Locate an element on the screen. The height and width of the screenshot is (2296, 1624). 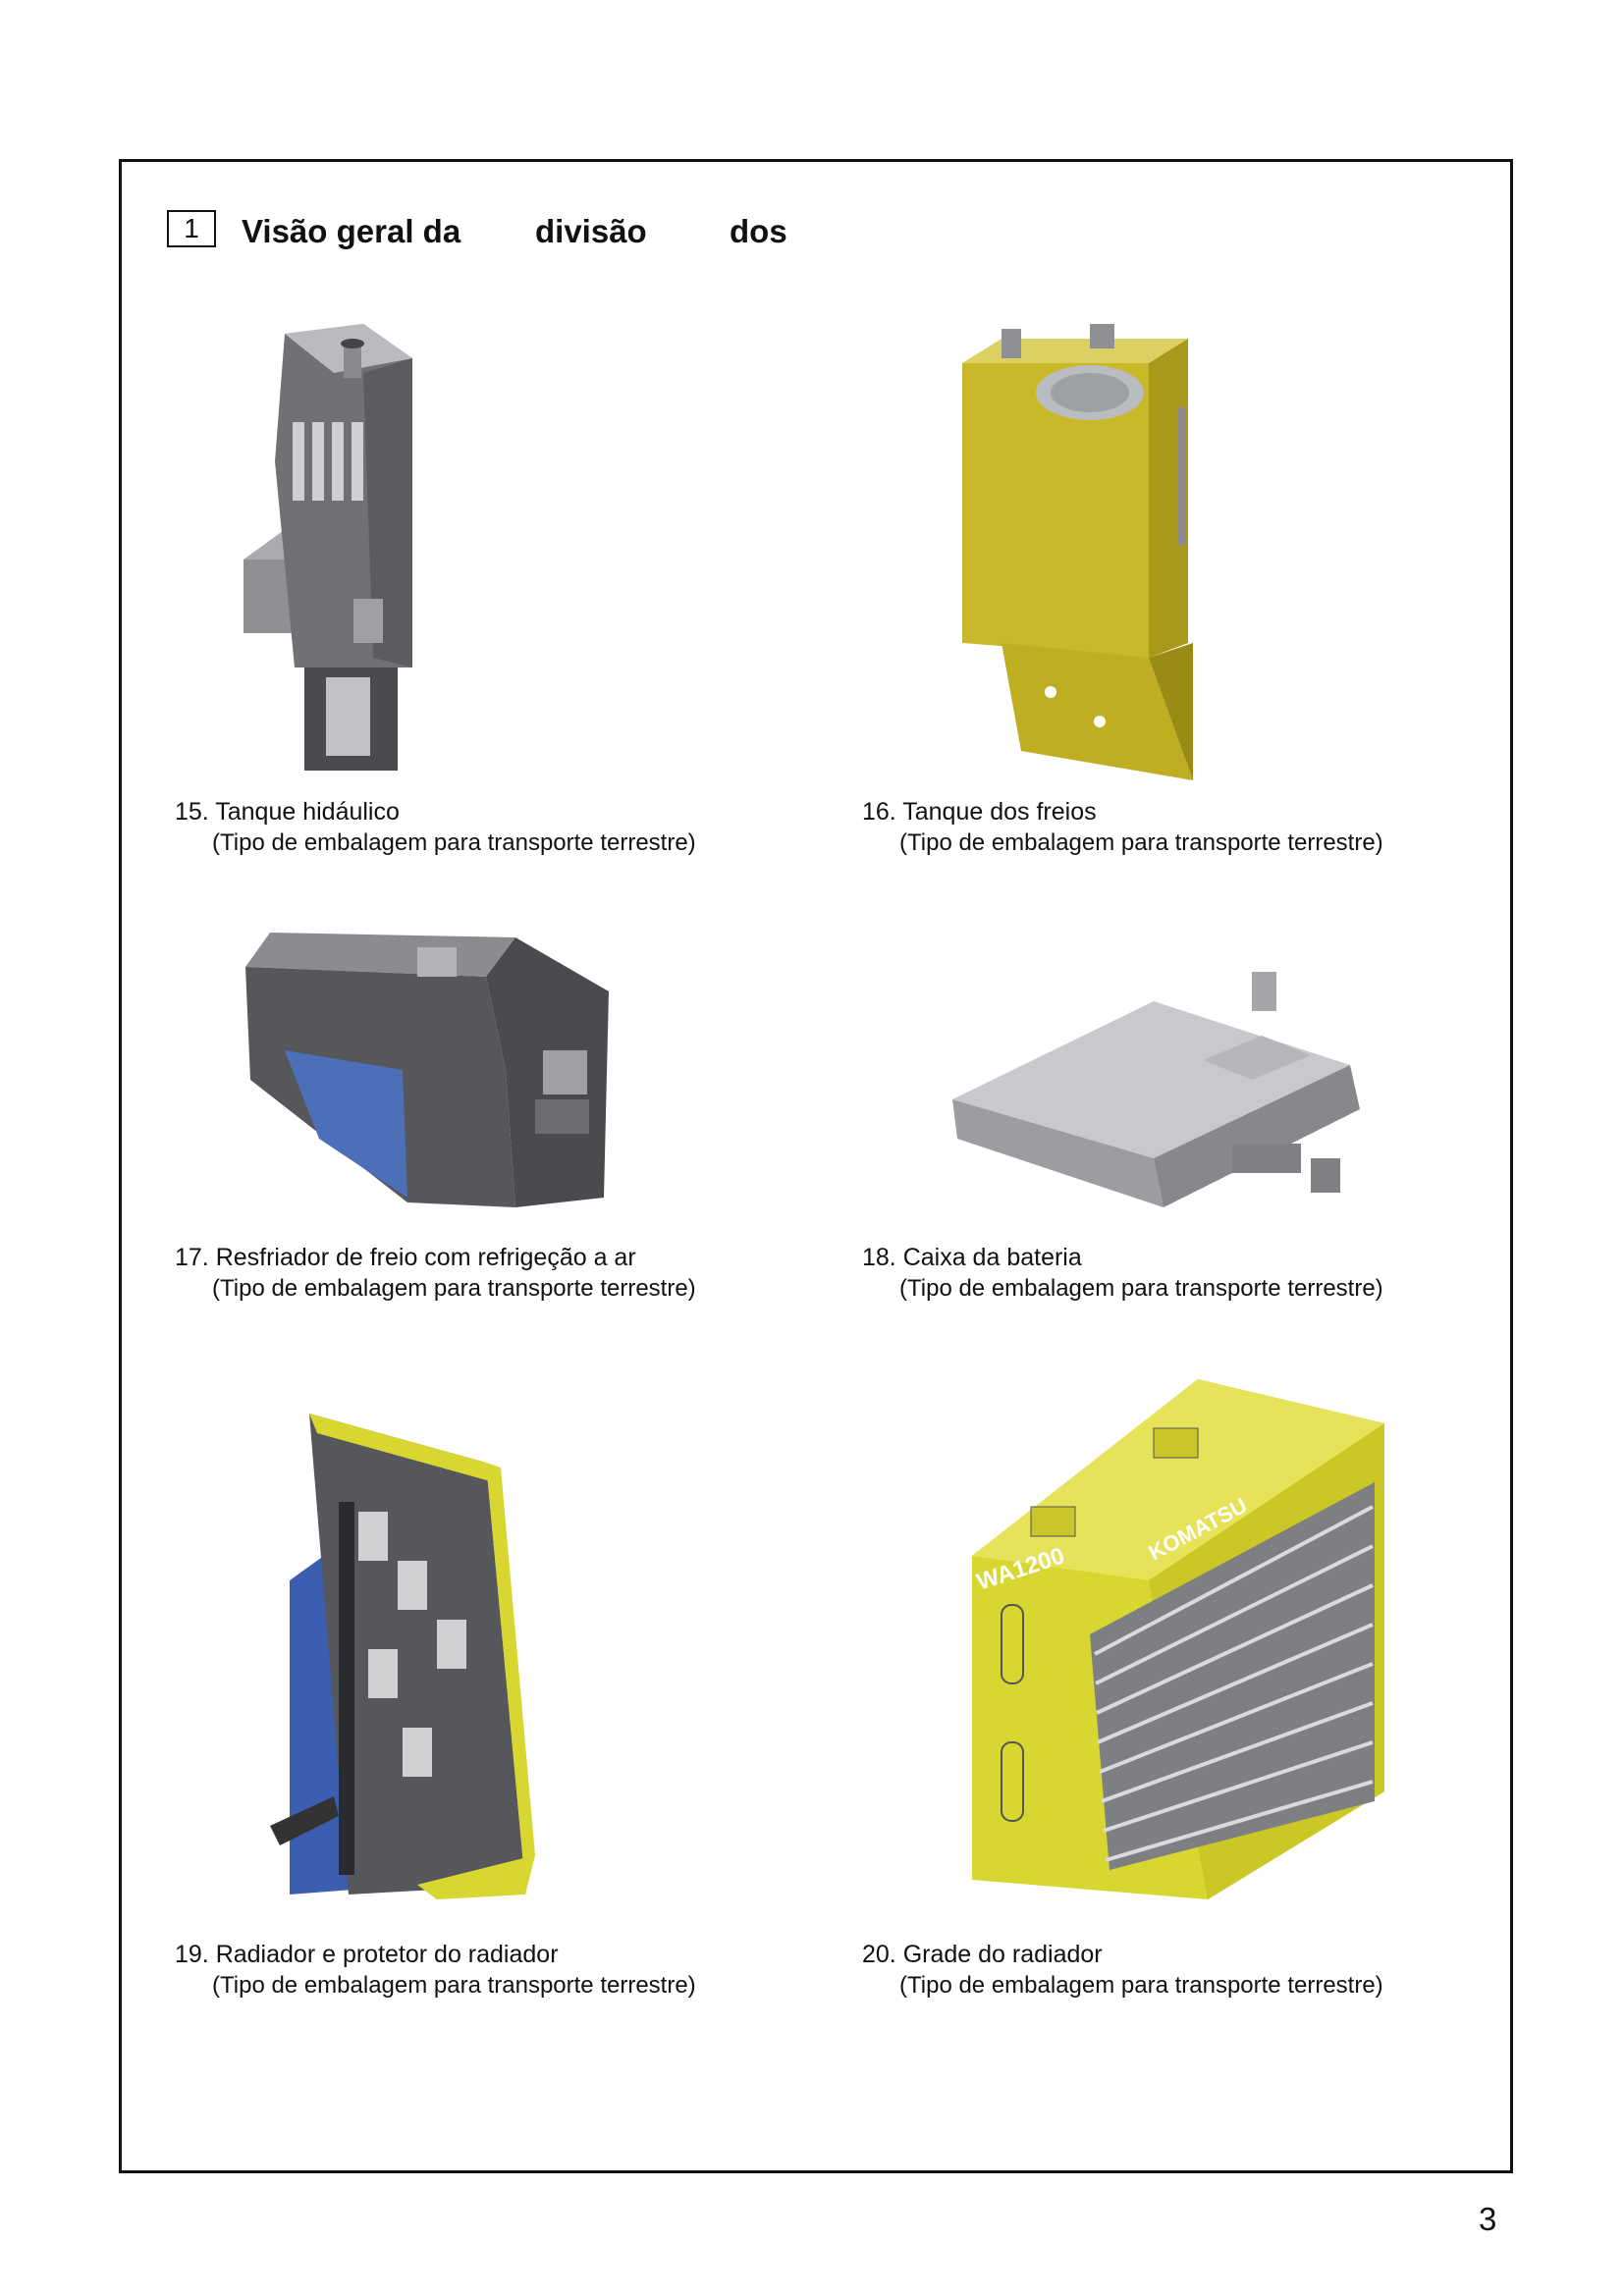
item-20-caption: 20. Grade do radiador is located at coordinates (982, 1954).